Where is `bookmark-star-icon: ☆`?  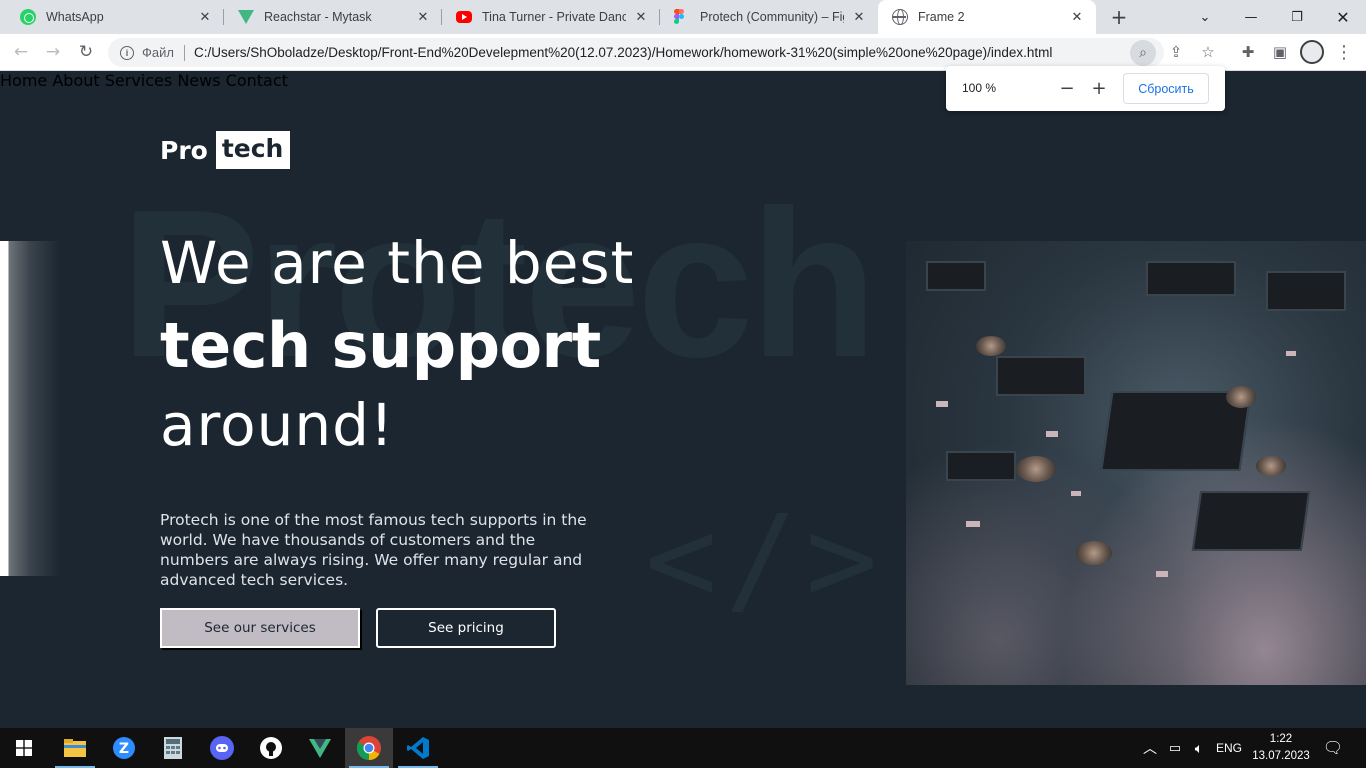 bookmark-star-icon: ☆ is located at coordinates (1208, 52).